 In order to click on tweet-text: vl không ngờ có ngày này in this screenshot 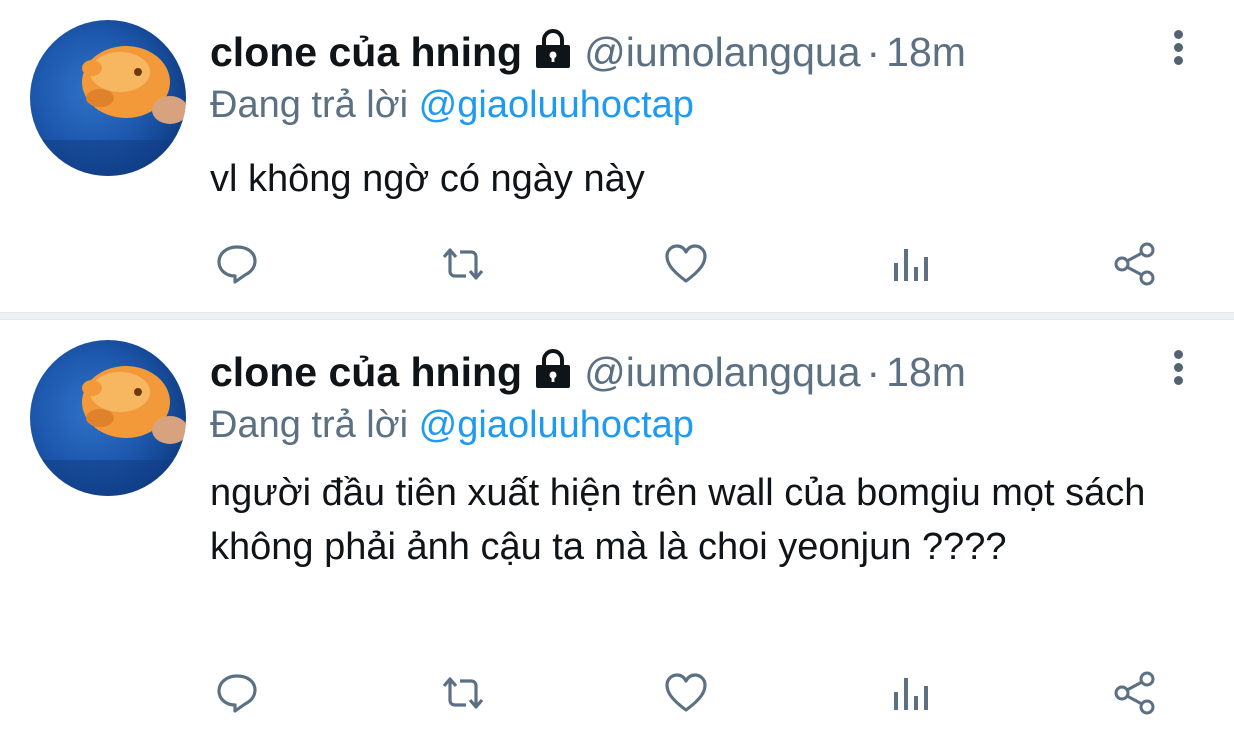, I will do `click(427, 179)`.